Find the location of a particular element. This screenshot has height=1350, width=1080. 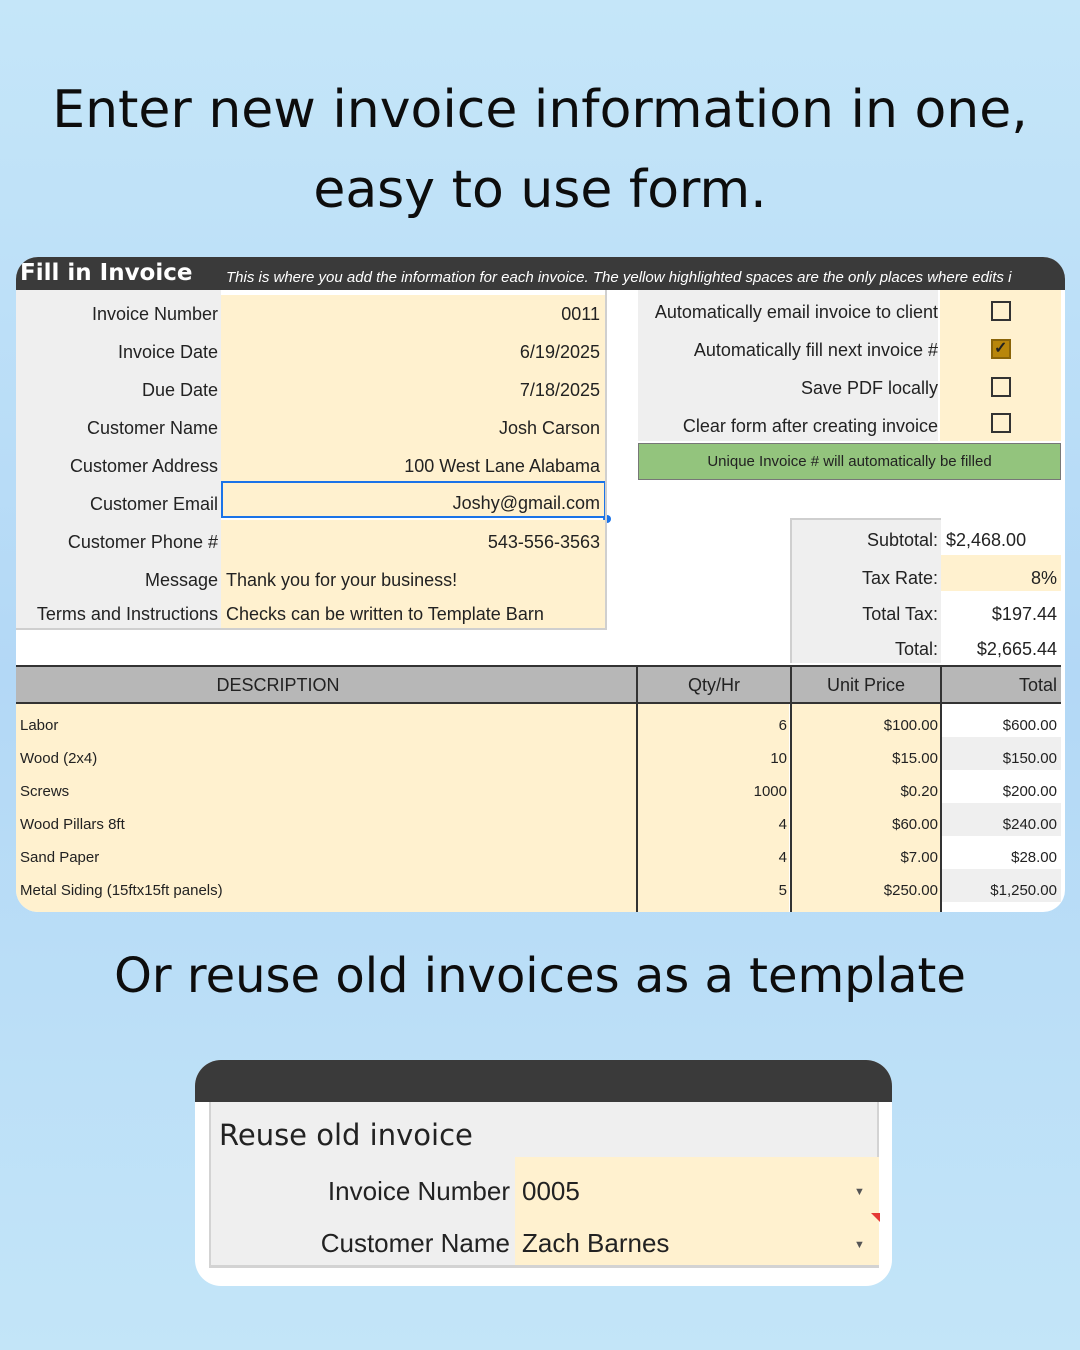

invoice-number-input: 0011 is located at coordinates (413, 314).